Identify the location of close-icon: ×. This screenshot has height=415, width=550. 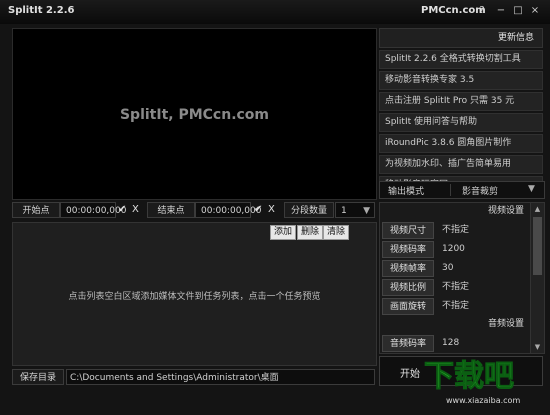
(535, 11).